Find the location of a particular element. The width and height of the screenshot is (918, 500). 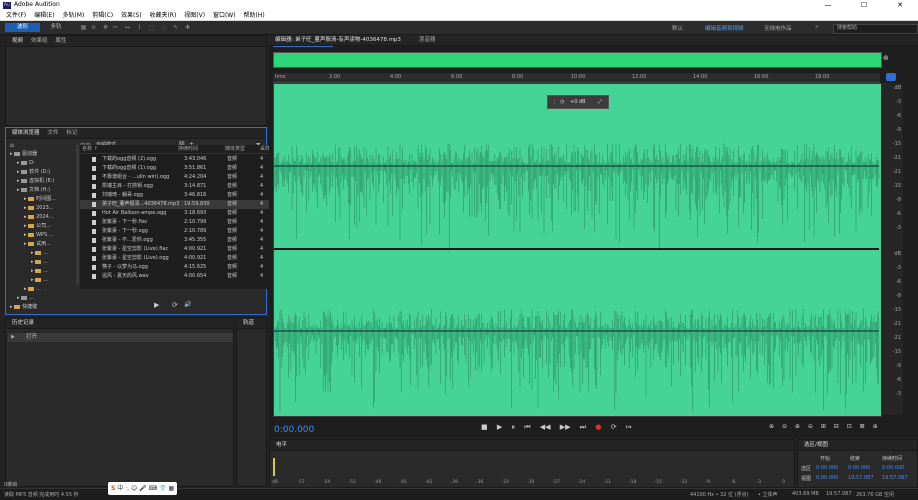

tab-history: 历史记录 is located at coordinates (23, 323).